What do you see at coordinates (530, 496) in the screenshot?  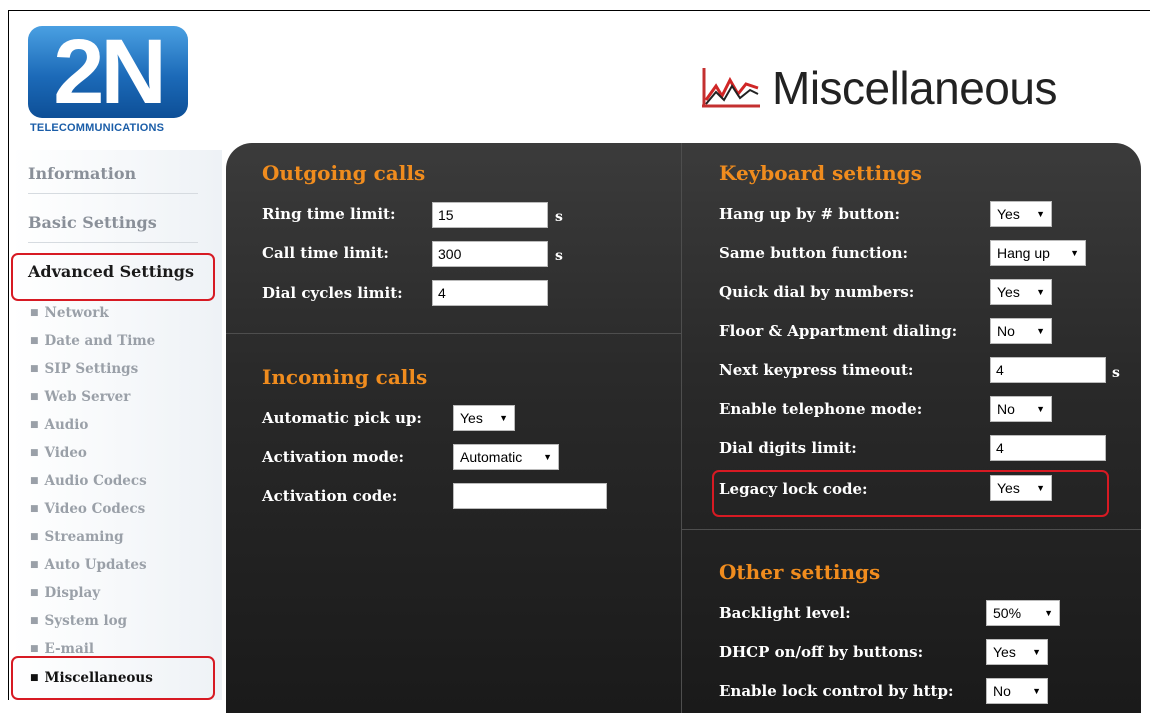 I see `activation-code-input` at bounding box center [530, 496].